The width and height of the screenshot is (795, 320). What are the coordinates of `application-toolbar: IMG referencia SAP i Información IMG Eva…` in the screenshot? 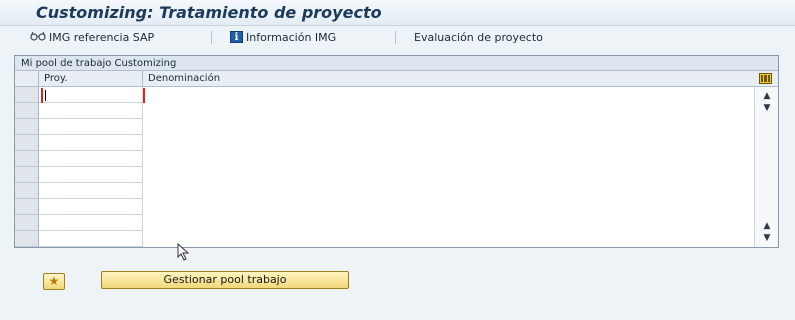 It's located at (397, 37).